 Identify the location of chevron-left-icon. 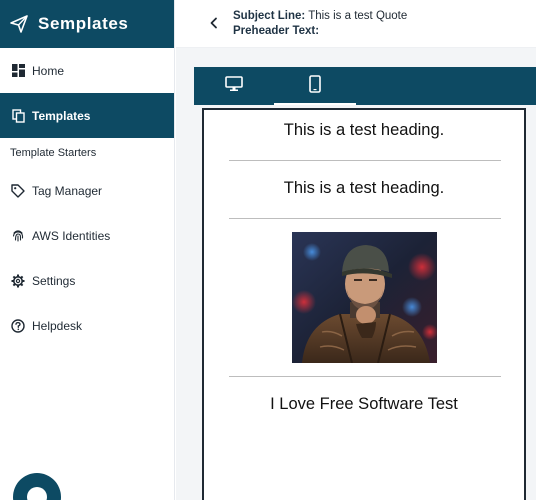
(214, 23).